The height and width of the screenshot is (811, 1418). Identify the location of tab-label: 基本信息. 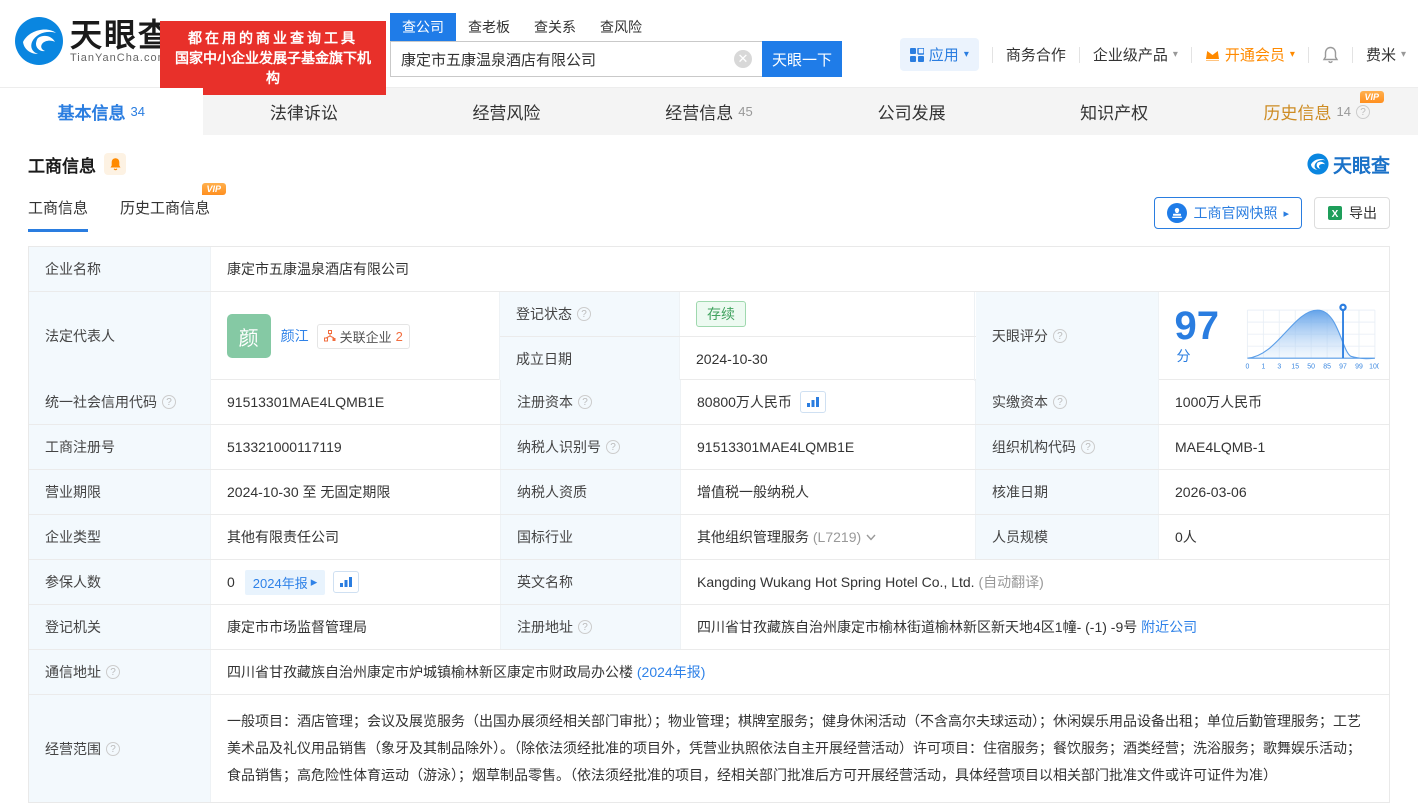
(91, 113).